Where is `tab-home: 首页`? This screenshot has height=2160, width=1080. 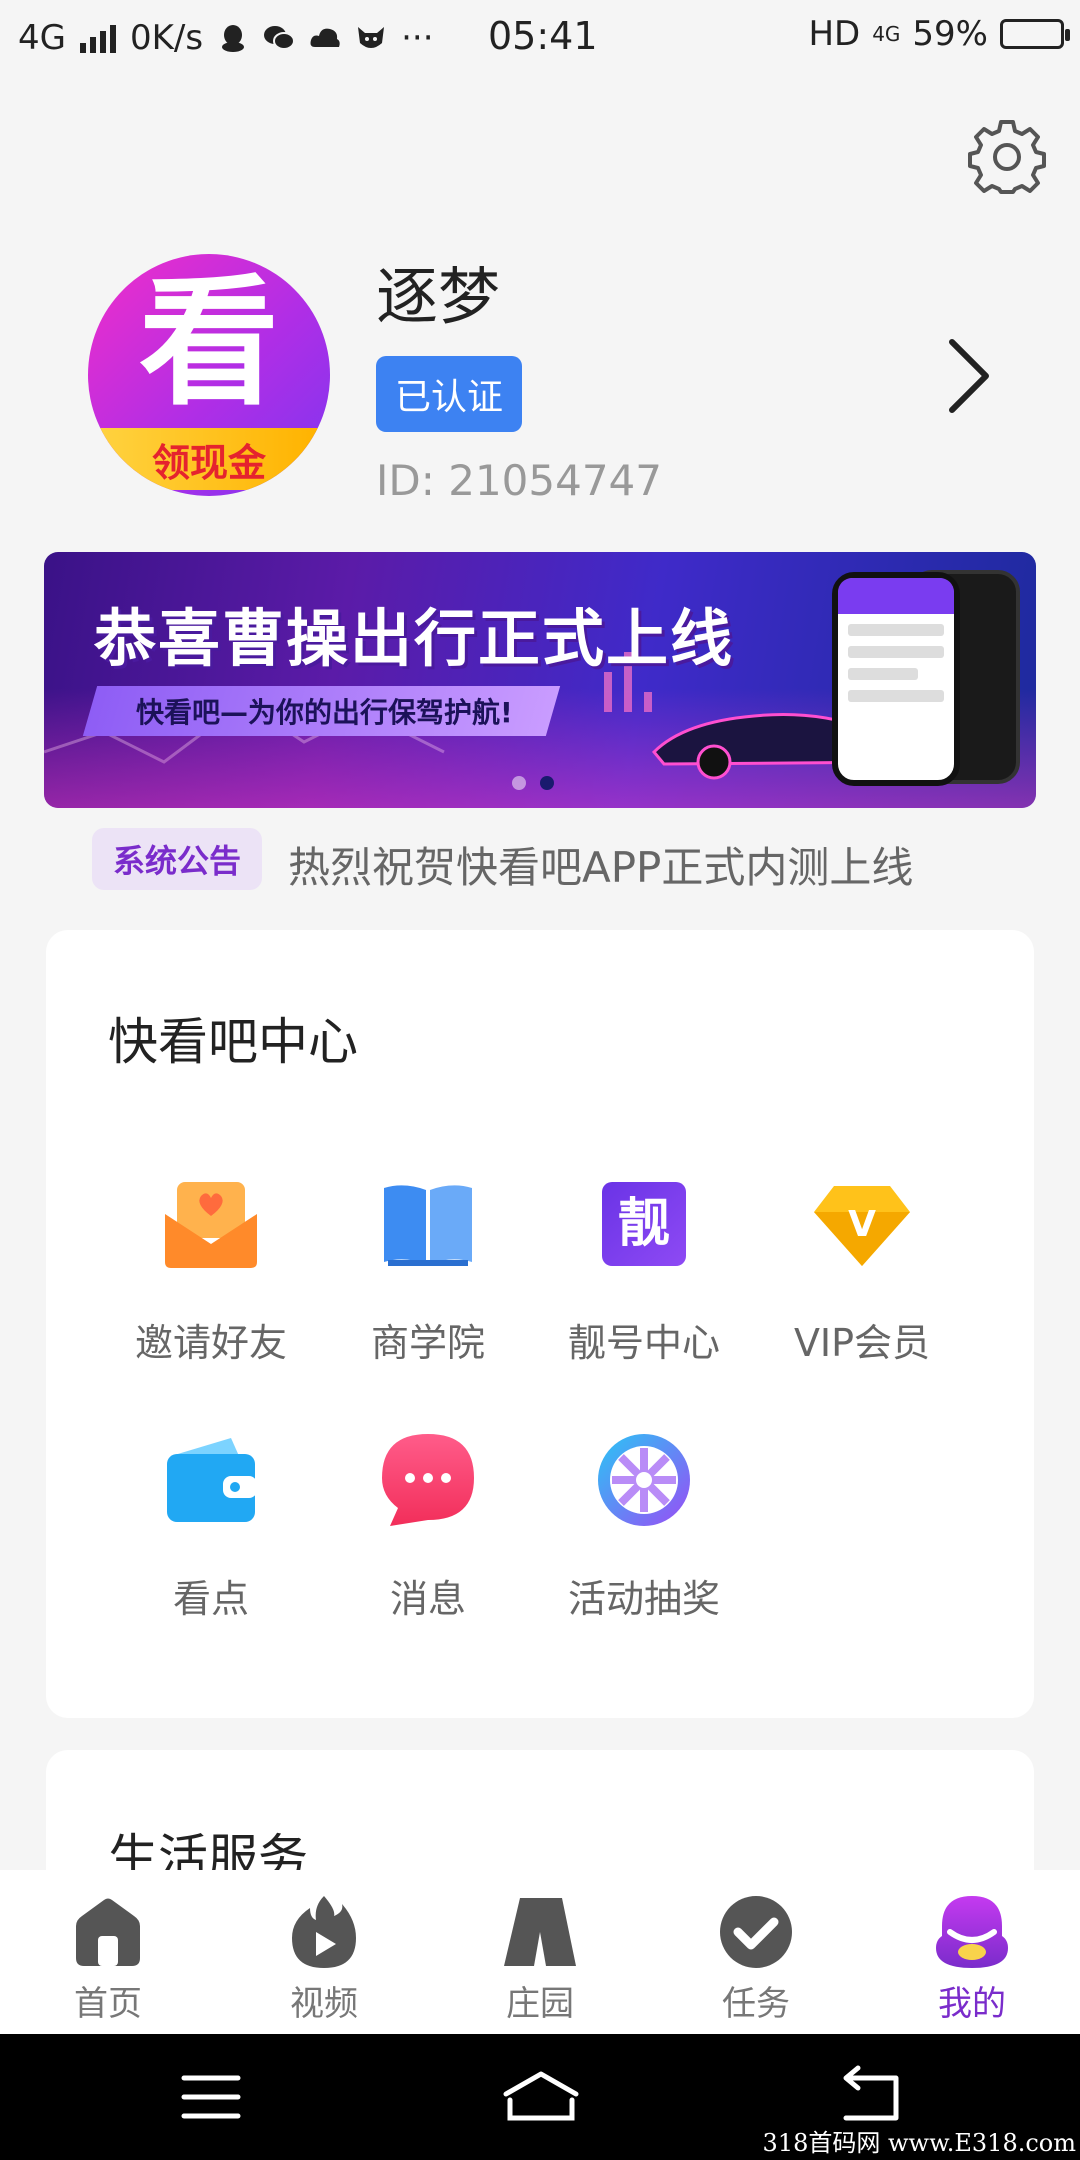 tab-home: 首页 is located at coordinates (108, 1952).